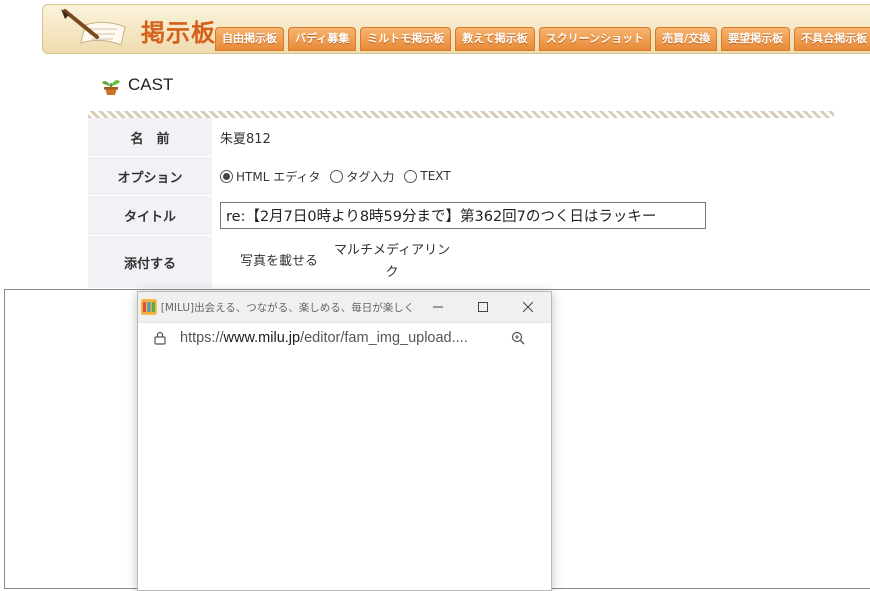  Describe the element at coordinates (111, 87) in the screenshot. I see `sprout-icon` at that location.